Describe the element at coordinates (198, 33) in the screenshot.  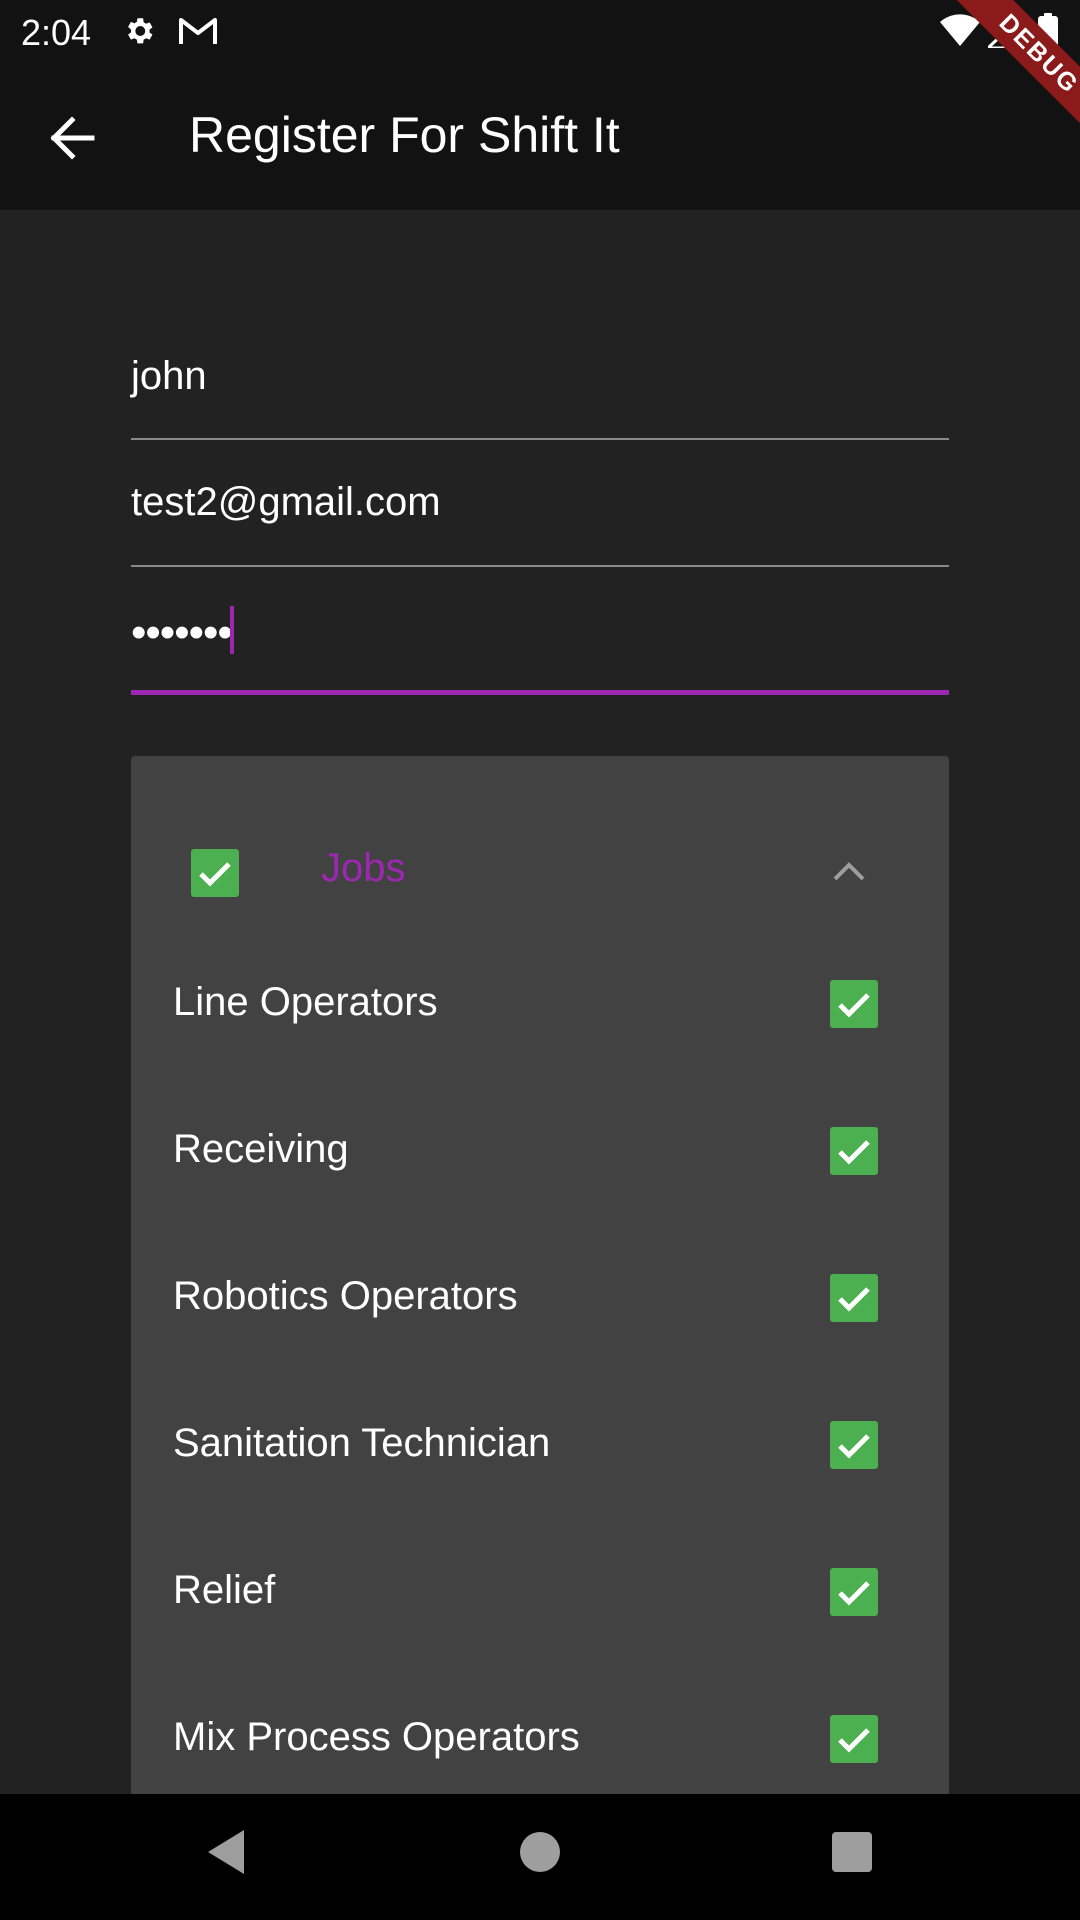
I see `gmail-icon` at that location.